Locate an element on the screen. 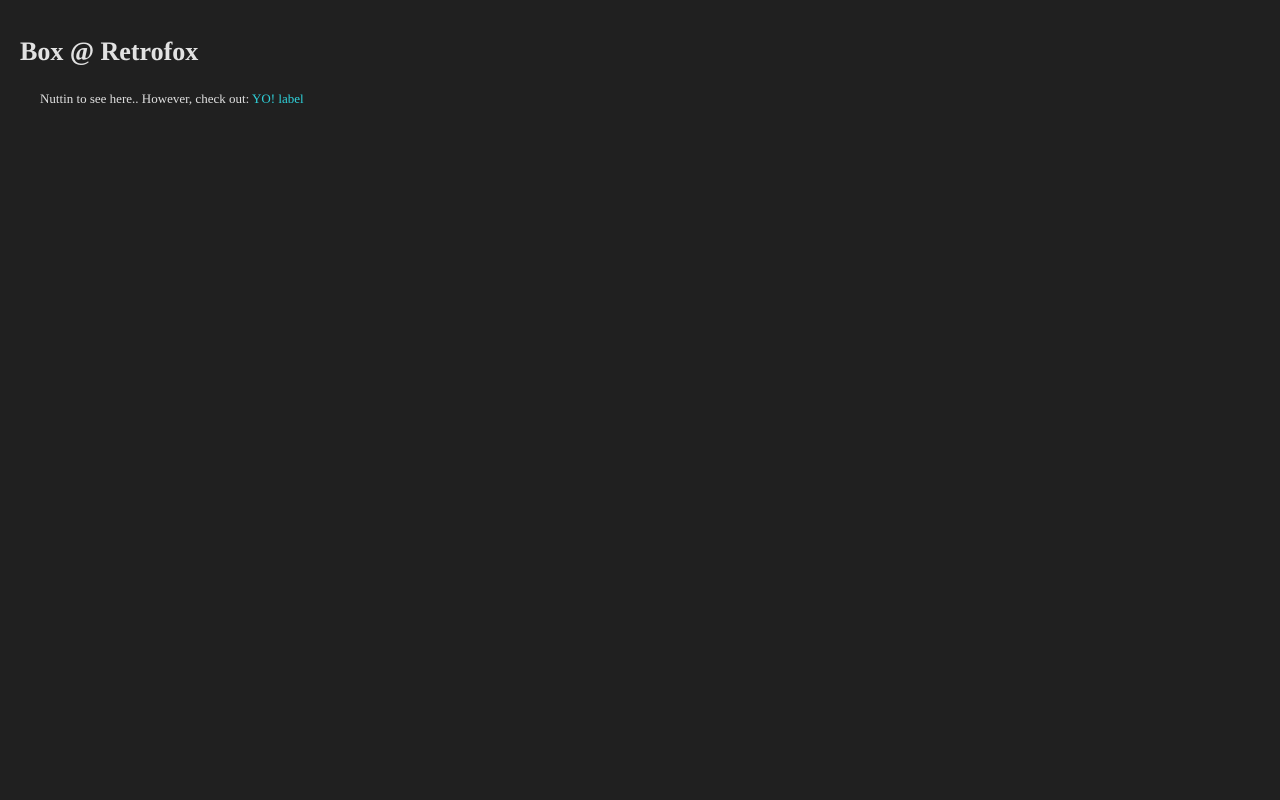  message-text: Nuttin to see here.. However, check out: is located at coordinates (146, 98).